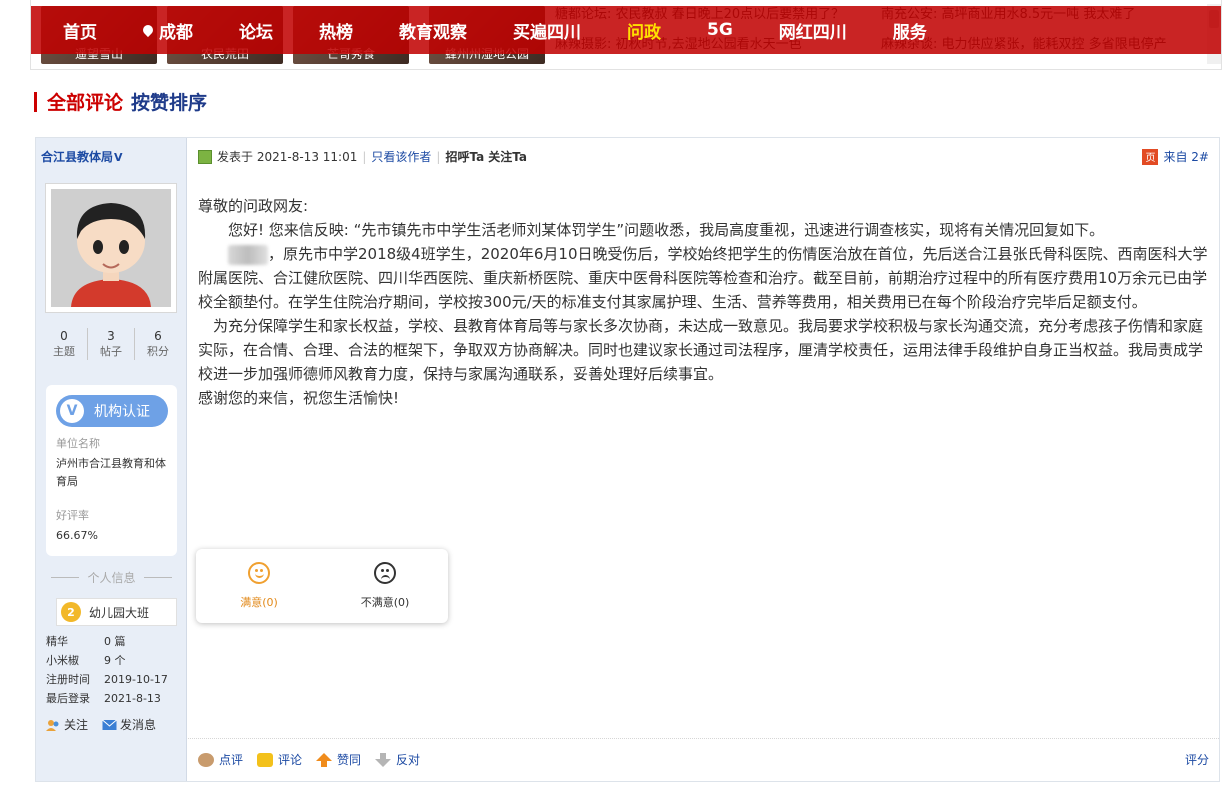 This screenshot has height=786, width=1232. Describe the element at coordinates (364, 156) in the screenshot. I see `post-meta: 发表于 2021-8-13 11:01 | 只看该作者 | 招呼Ta 关注Ta` at that location.